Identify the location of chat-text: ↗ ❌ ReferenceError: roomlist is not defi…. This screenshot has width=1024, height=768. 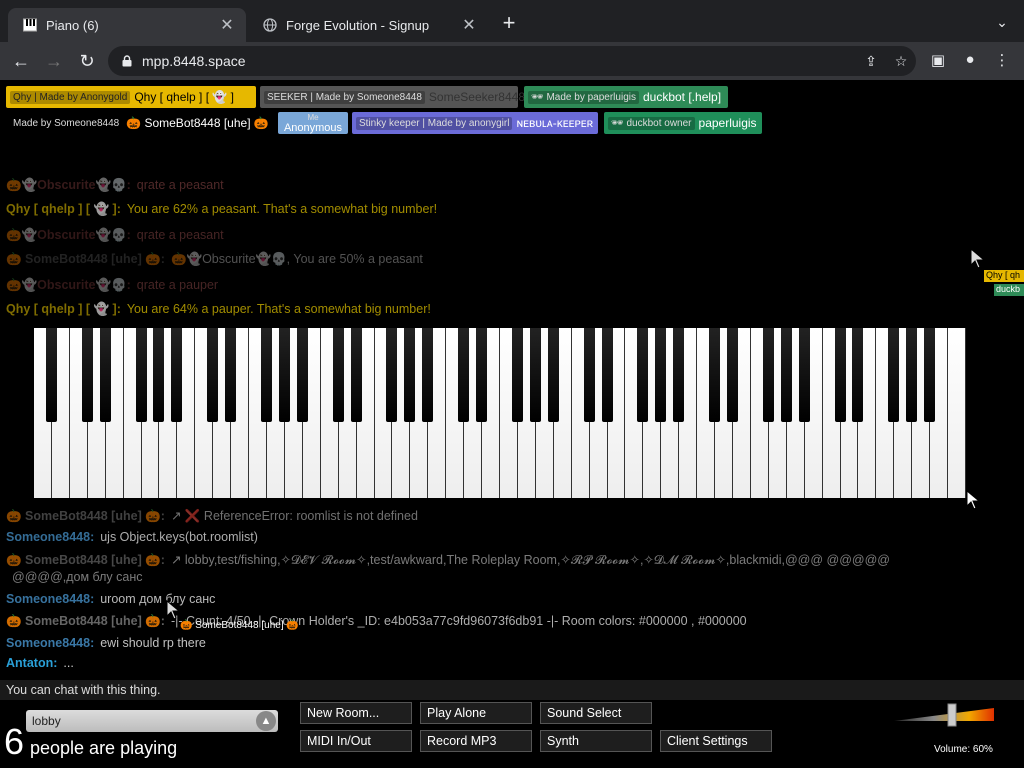
(294, 516).